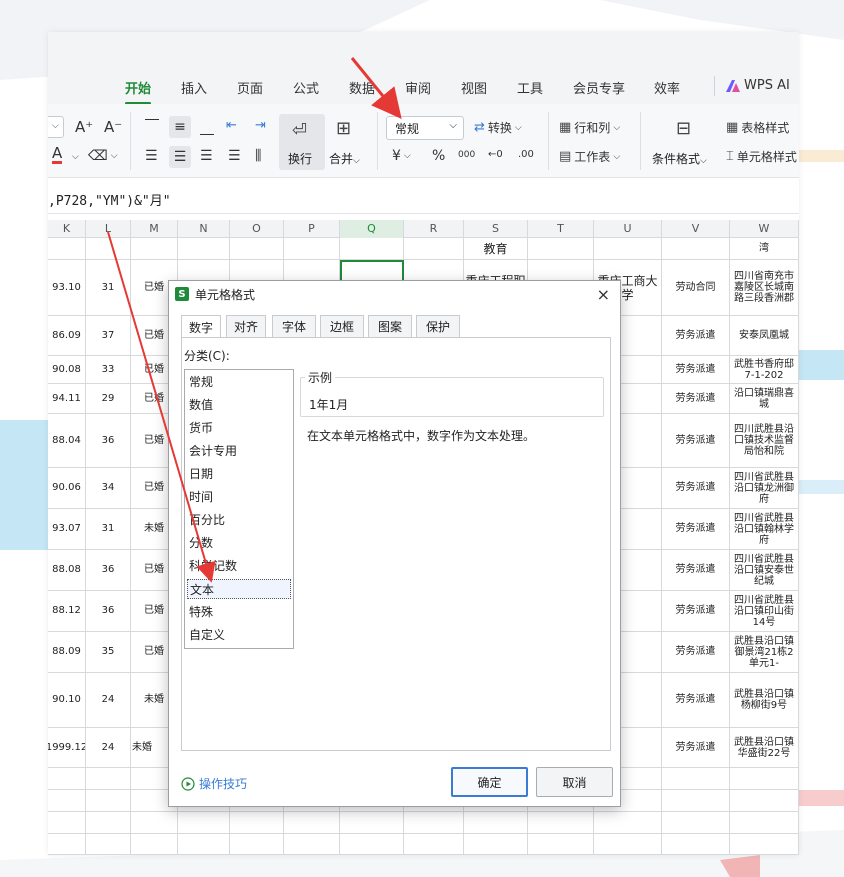 The height and width of the screenshot is (877, 844). What do you see at coordinates (67, 399) in the screenshot?
I see `table-cell: 94.11` at bounding box center [67, 399].